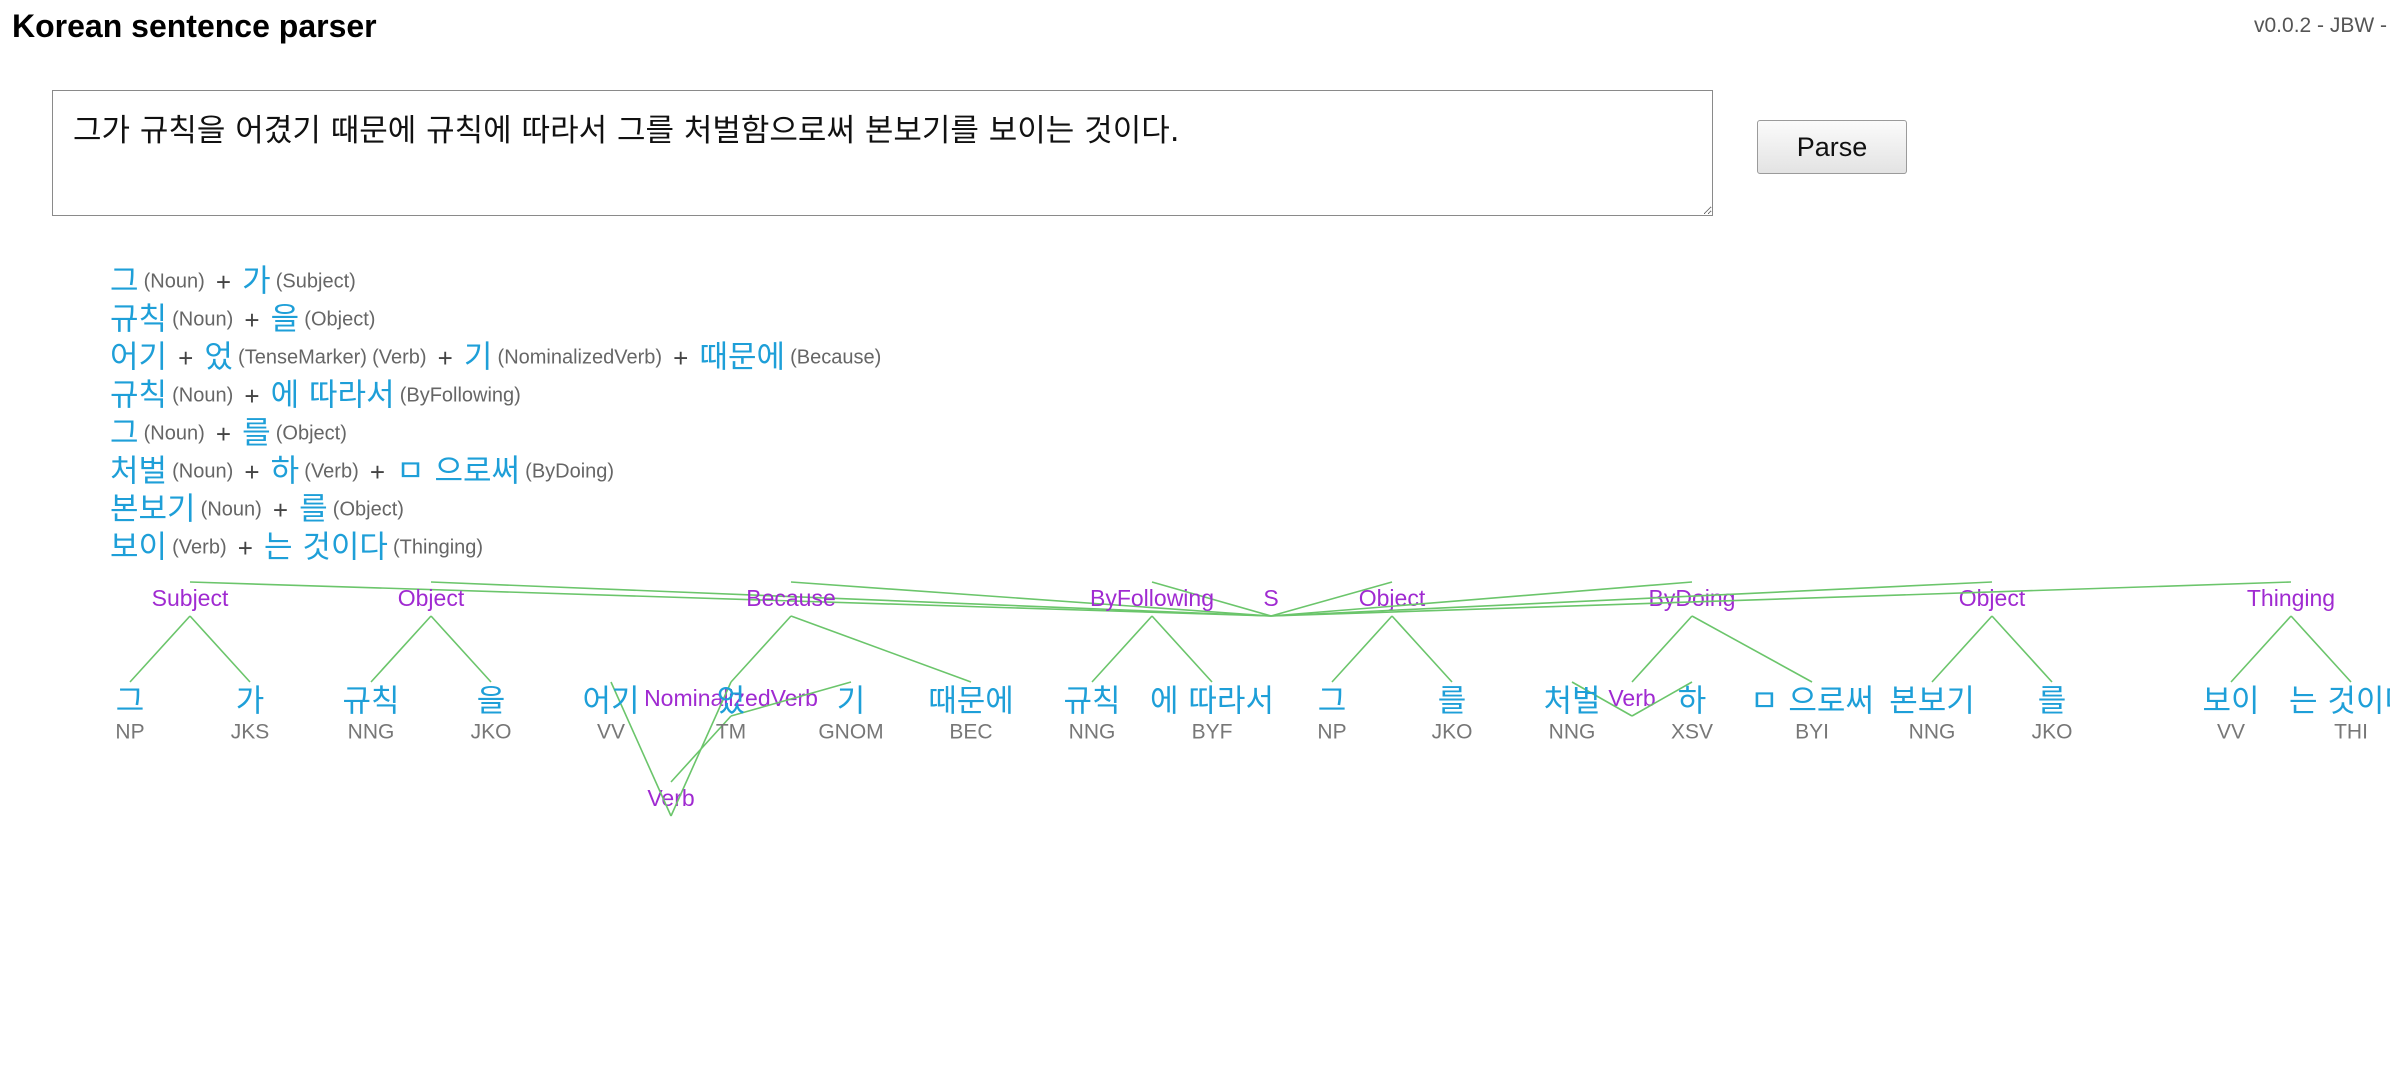 The height and width of the screenshot is (1072, 2390). What do you see at coordinates (970, 732) in the screenshot?
I see `tree-leaf-pos: BEC` at bounding box center [970, 732].